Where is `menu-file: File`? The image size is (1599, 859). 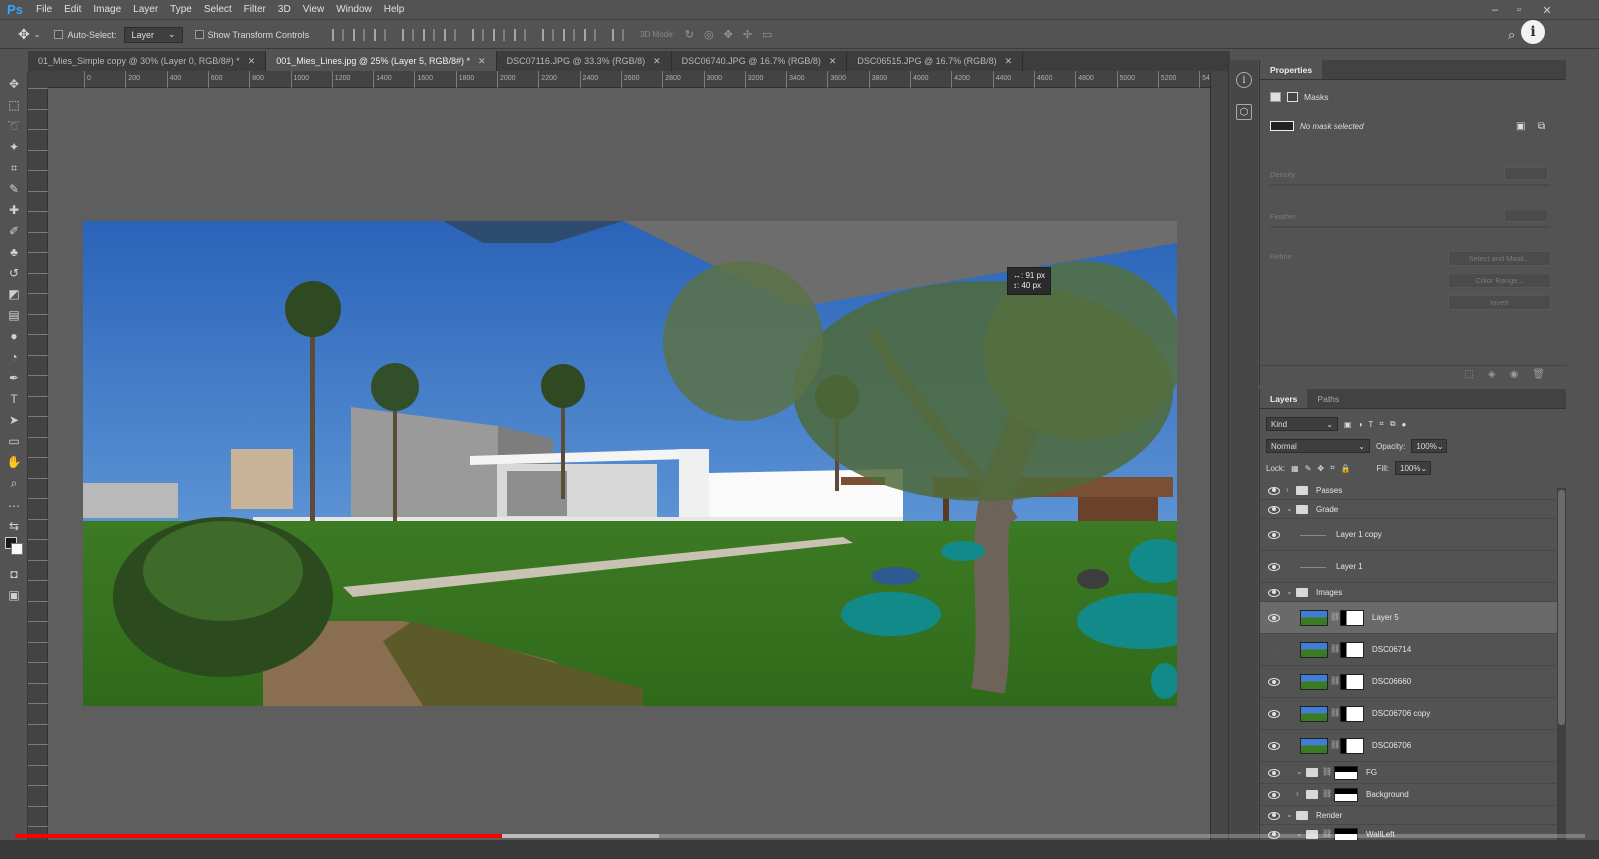 menu-file: File is located at coordinates (44, 10).